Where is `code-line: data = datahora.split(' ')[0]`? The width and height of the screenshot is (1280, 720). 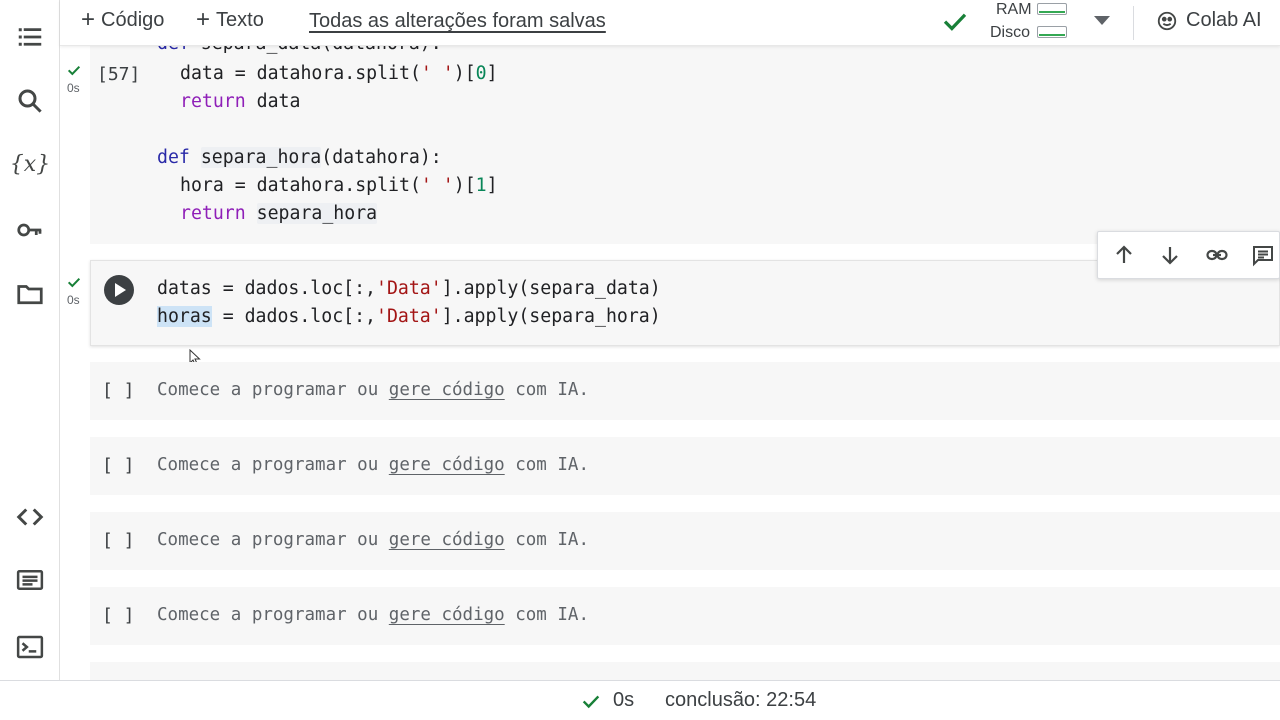
code-line: data = datahora.split(' ')[0] is located at coordinates (339, 73).